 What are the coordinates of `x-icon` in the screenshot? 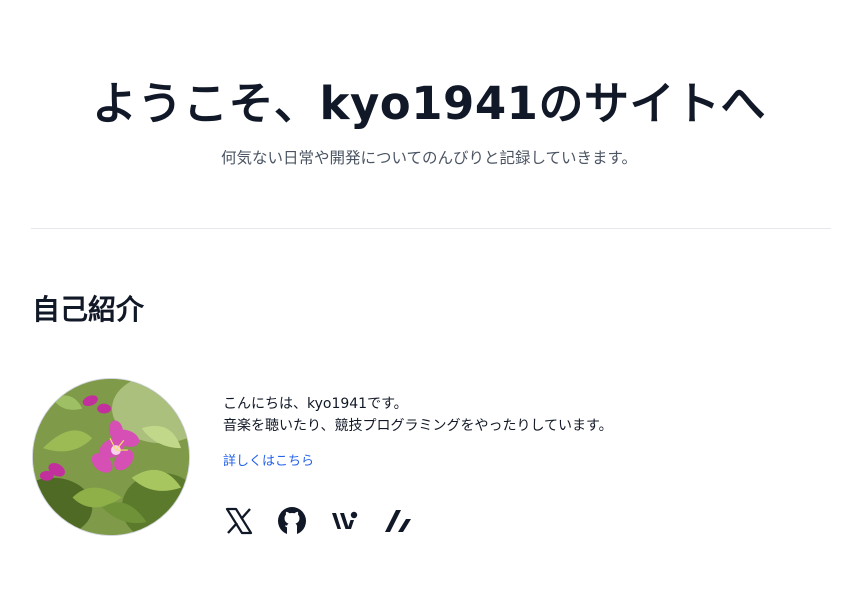 It's located at (239, 521).